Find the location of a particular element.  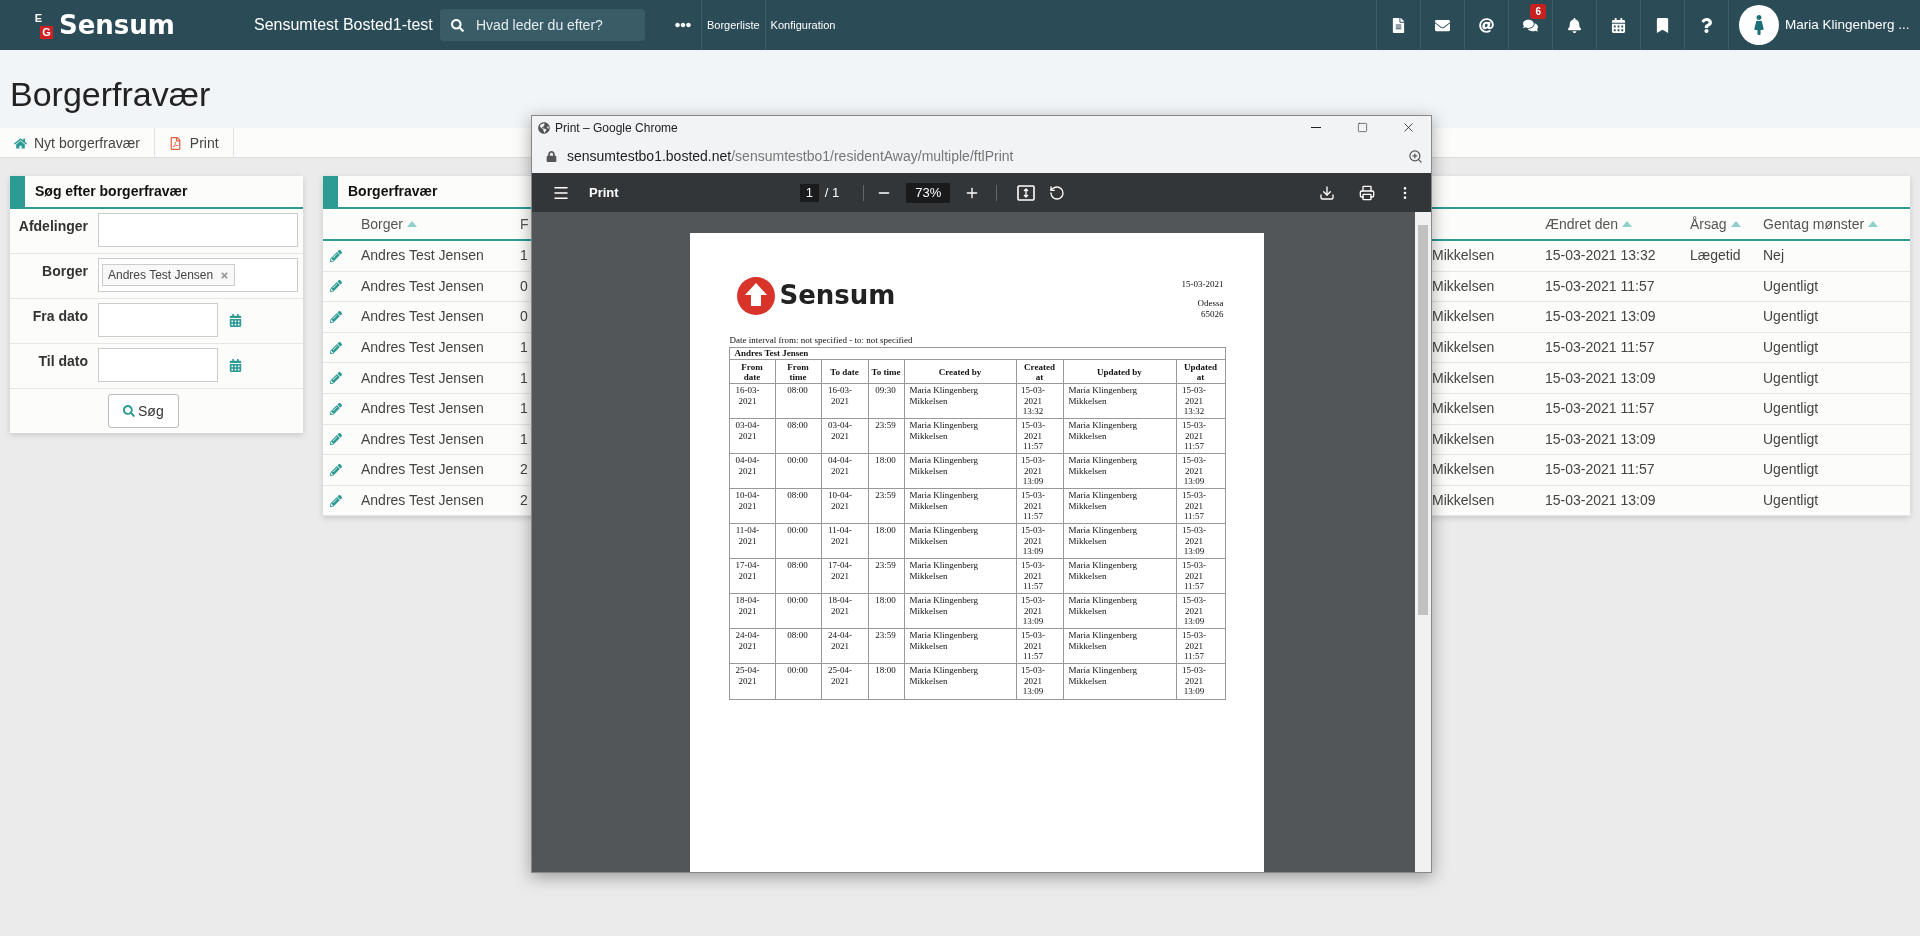

column-header: Årsag is located at coordinates (1708, 224).